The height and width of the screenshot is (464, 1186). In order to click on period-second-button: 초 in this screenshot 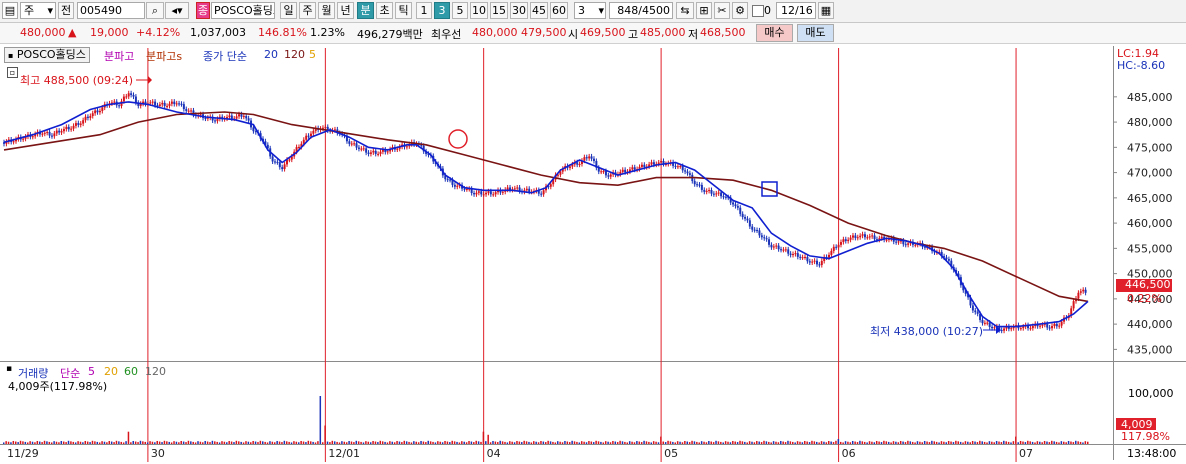, I will do `click(384, 10)`.